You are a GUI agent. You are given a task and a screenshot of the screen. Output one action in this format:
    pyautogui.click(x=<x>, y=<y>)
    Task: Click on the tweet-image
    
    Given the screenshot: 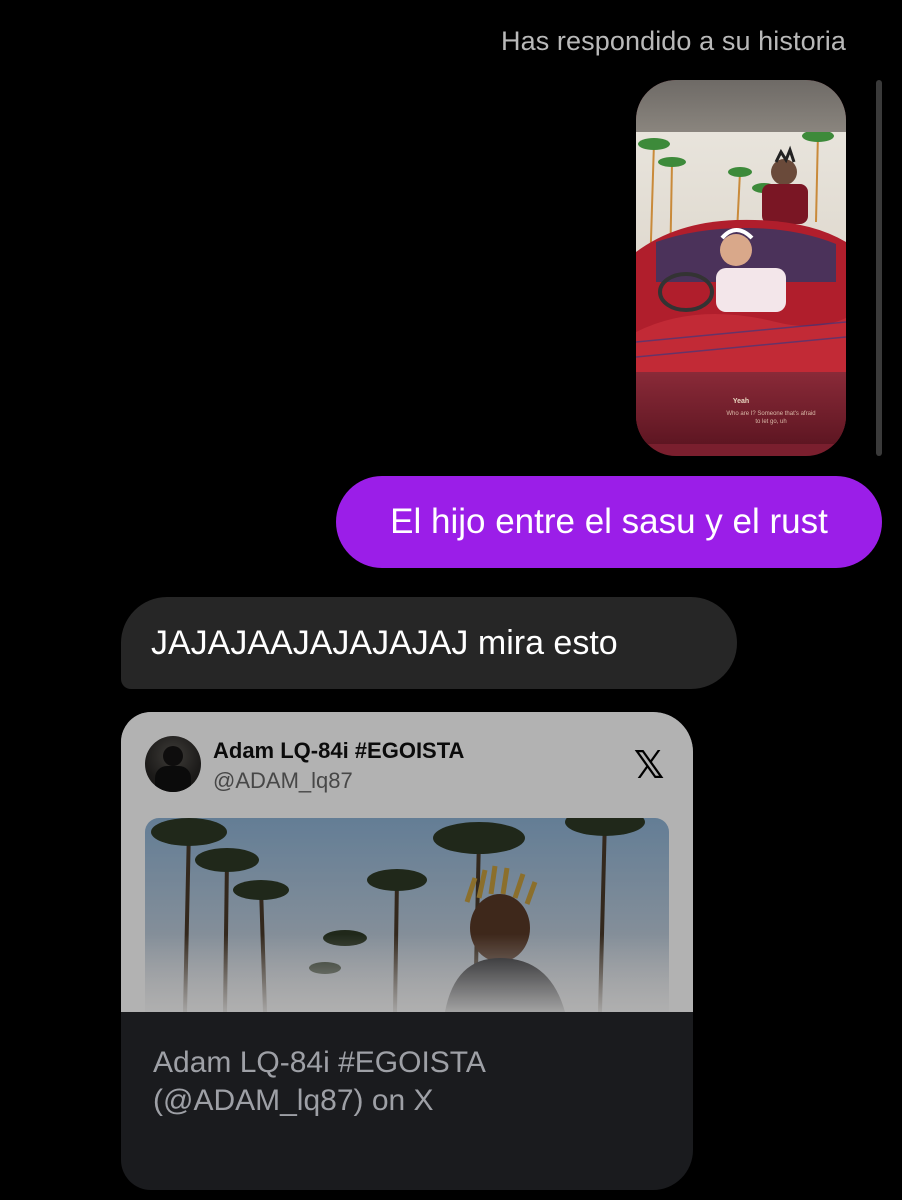 What is the action you would take?
    pyautogui.click(x=407, y=915)
    